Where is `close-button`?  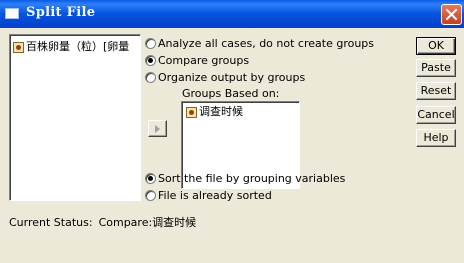 close-button is located at coordinates (451, 14).